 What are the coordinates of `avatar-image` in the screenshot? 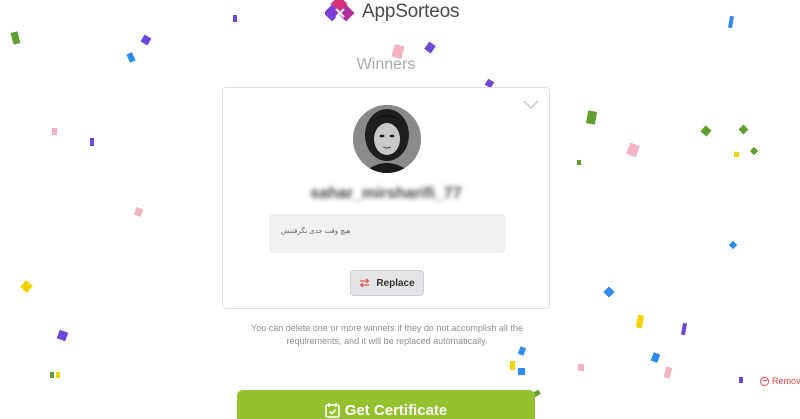 It's located at (387, 139).